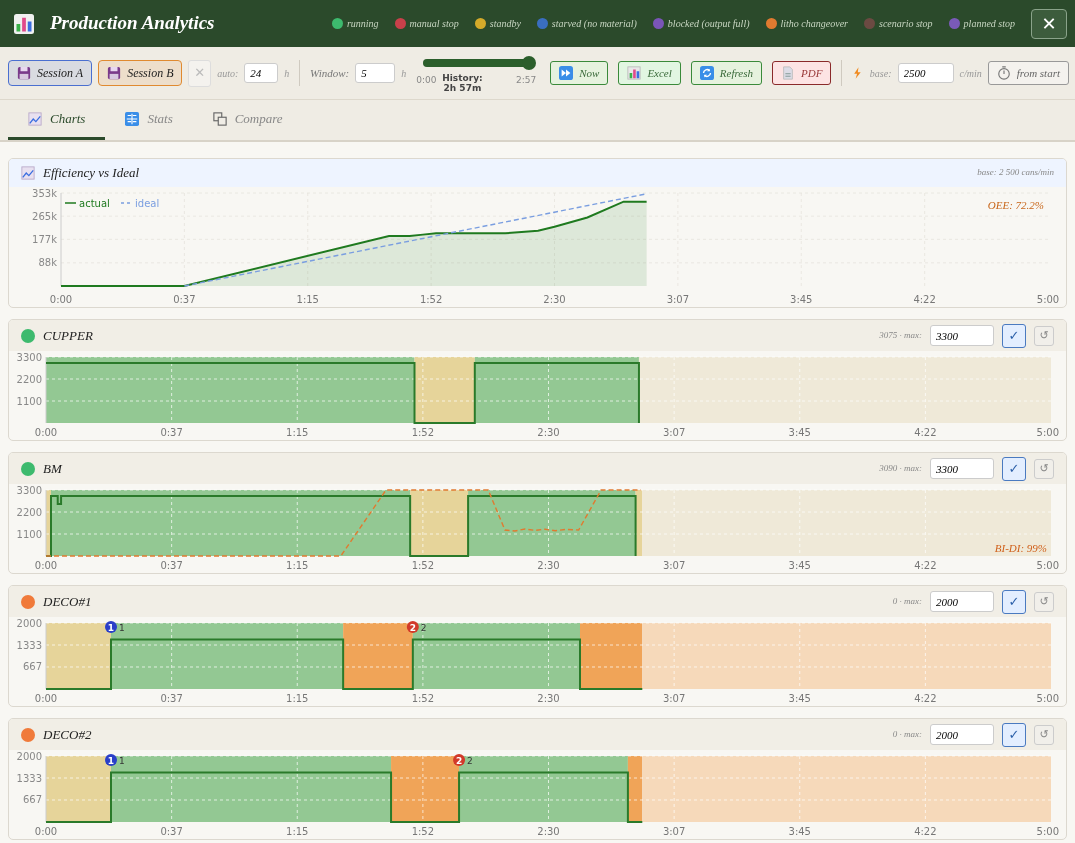  Describe the element at coordinates (708, 24) in the screenshot. I see `legend-label: blocked (output full)` at that location.